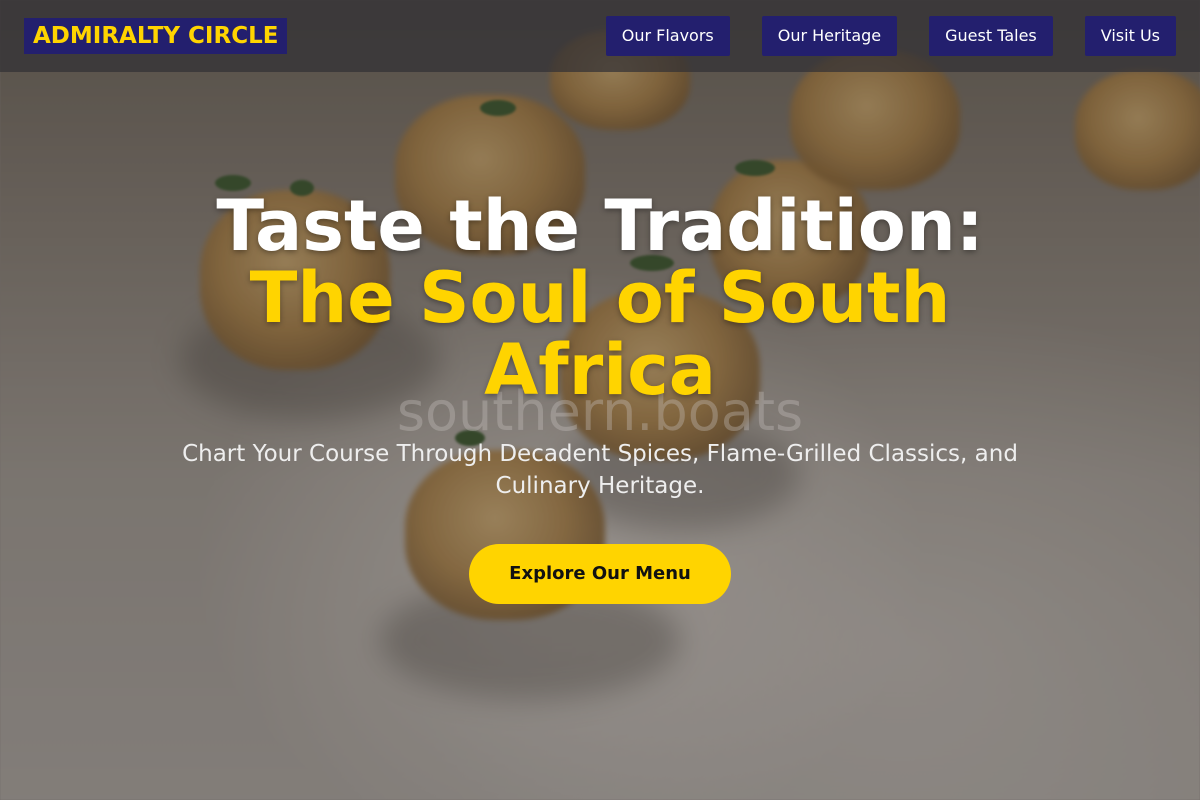 The height and width of the screenshot is (800, 1200). I want to click on nav-visit-us: Visit Us, so click(1130, 36).